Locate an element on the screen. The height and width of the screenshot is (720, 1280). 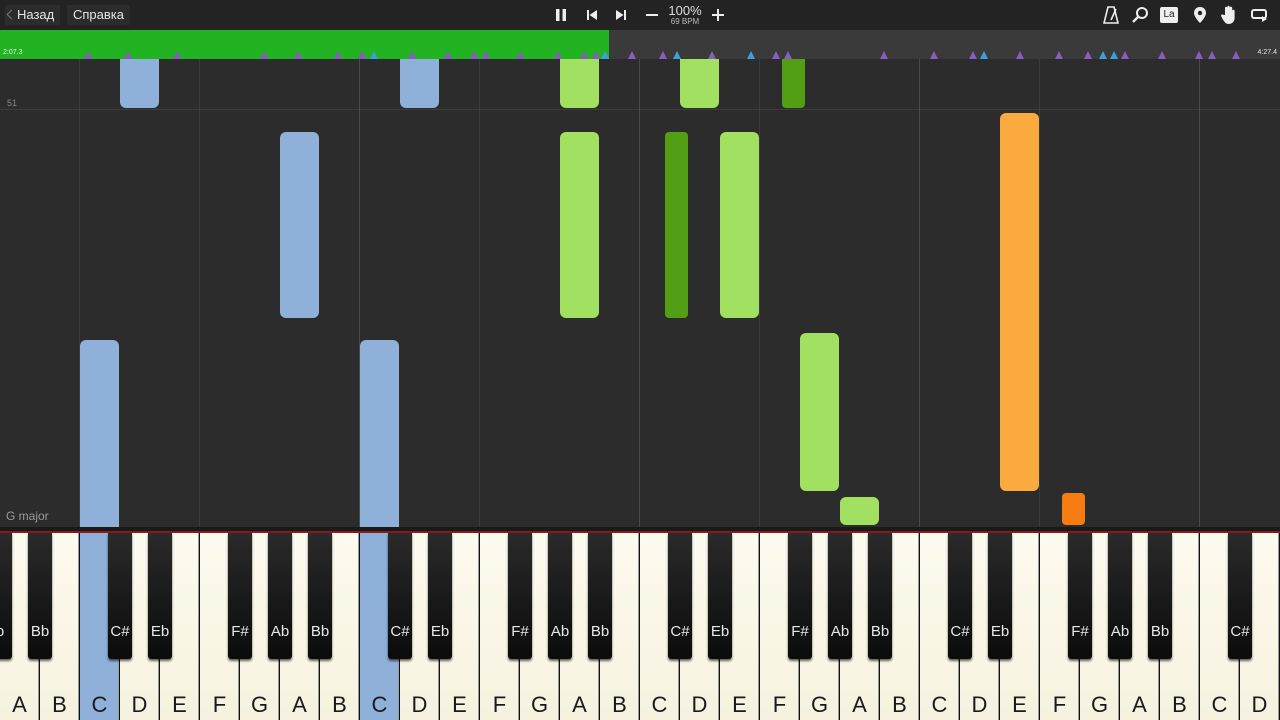
pause-button is located at coordinates (561, 15).